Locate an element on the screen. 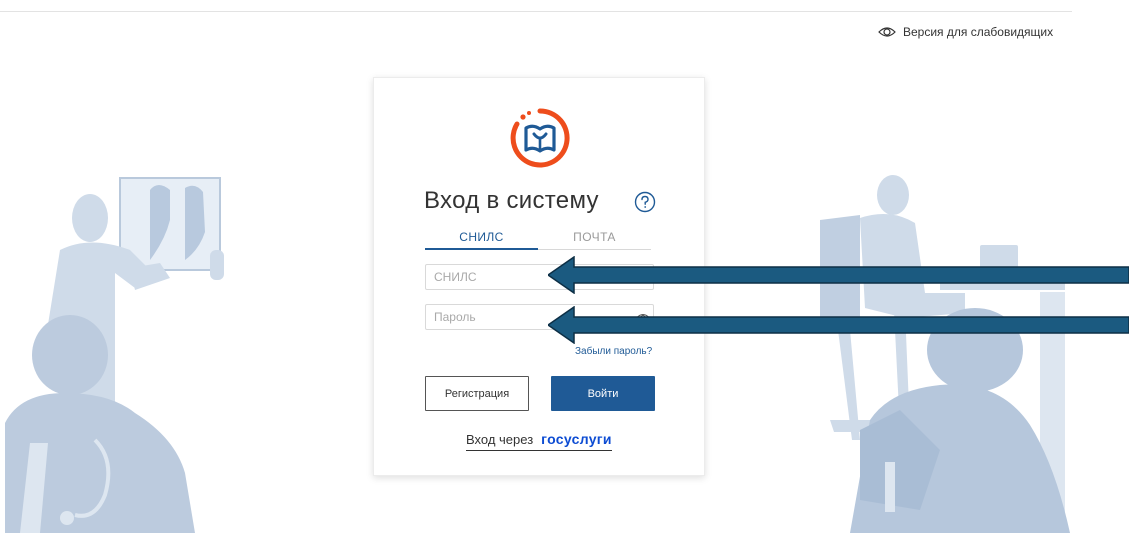  gosuslugi-logo: госуслуги is located at coordinates (576, 439).